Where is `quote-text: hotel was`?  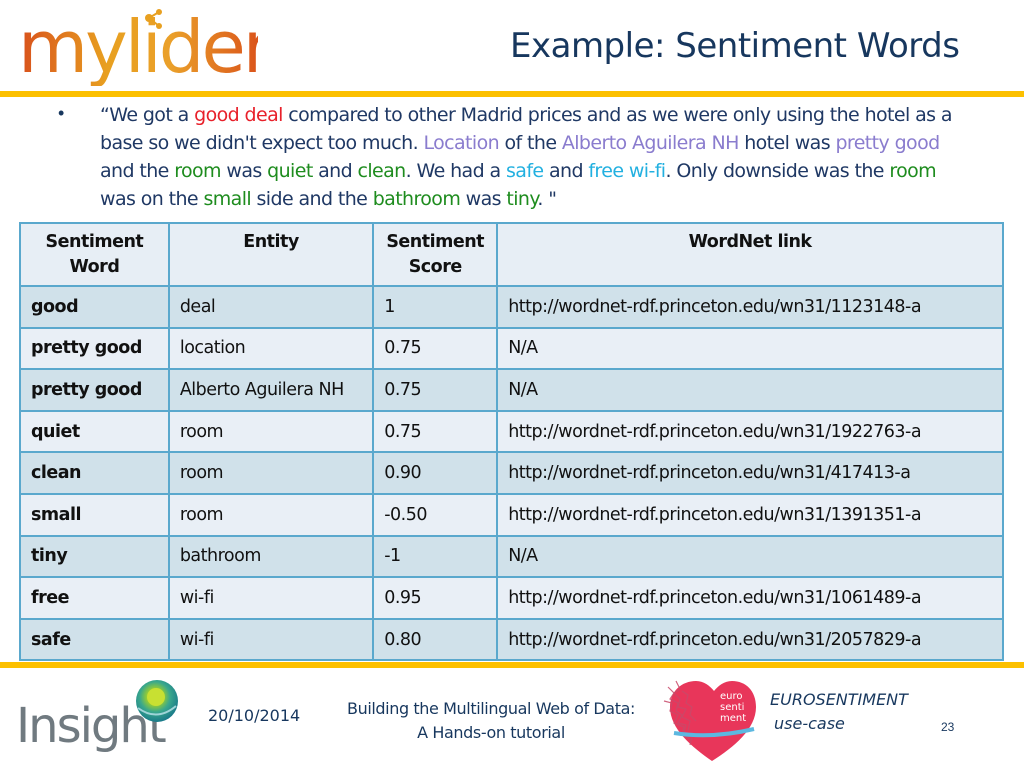
quote-text: hotel was is located at coordinates (787, 143).